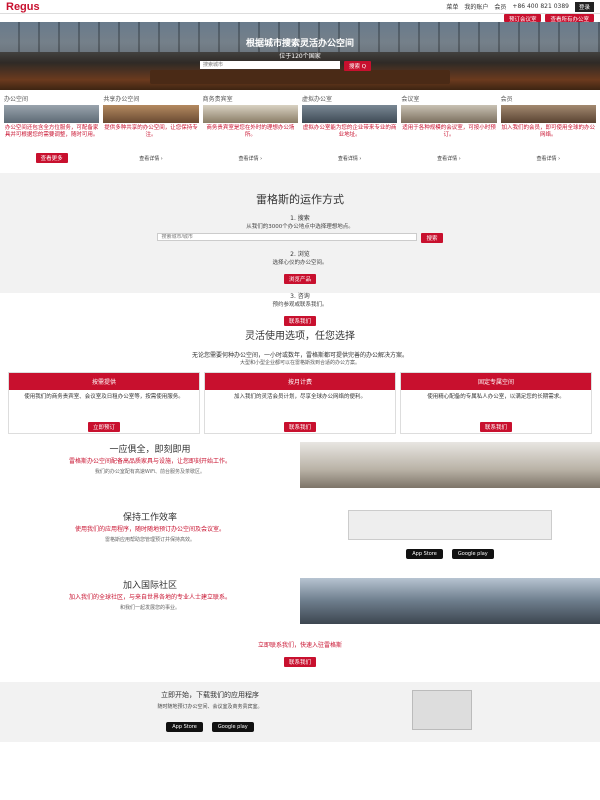 The image size is (600, 800). I want to click on hero-subtitle: 位于120个国家, so click(300, 56).